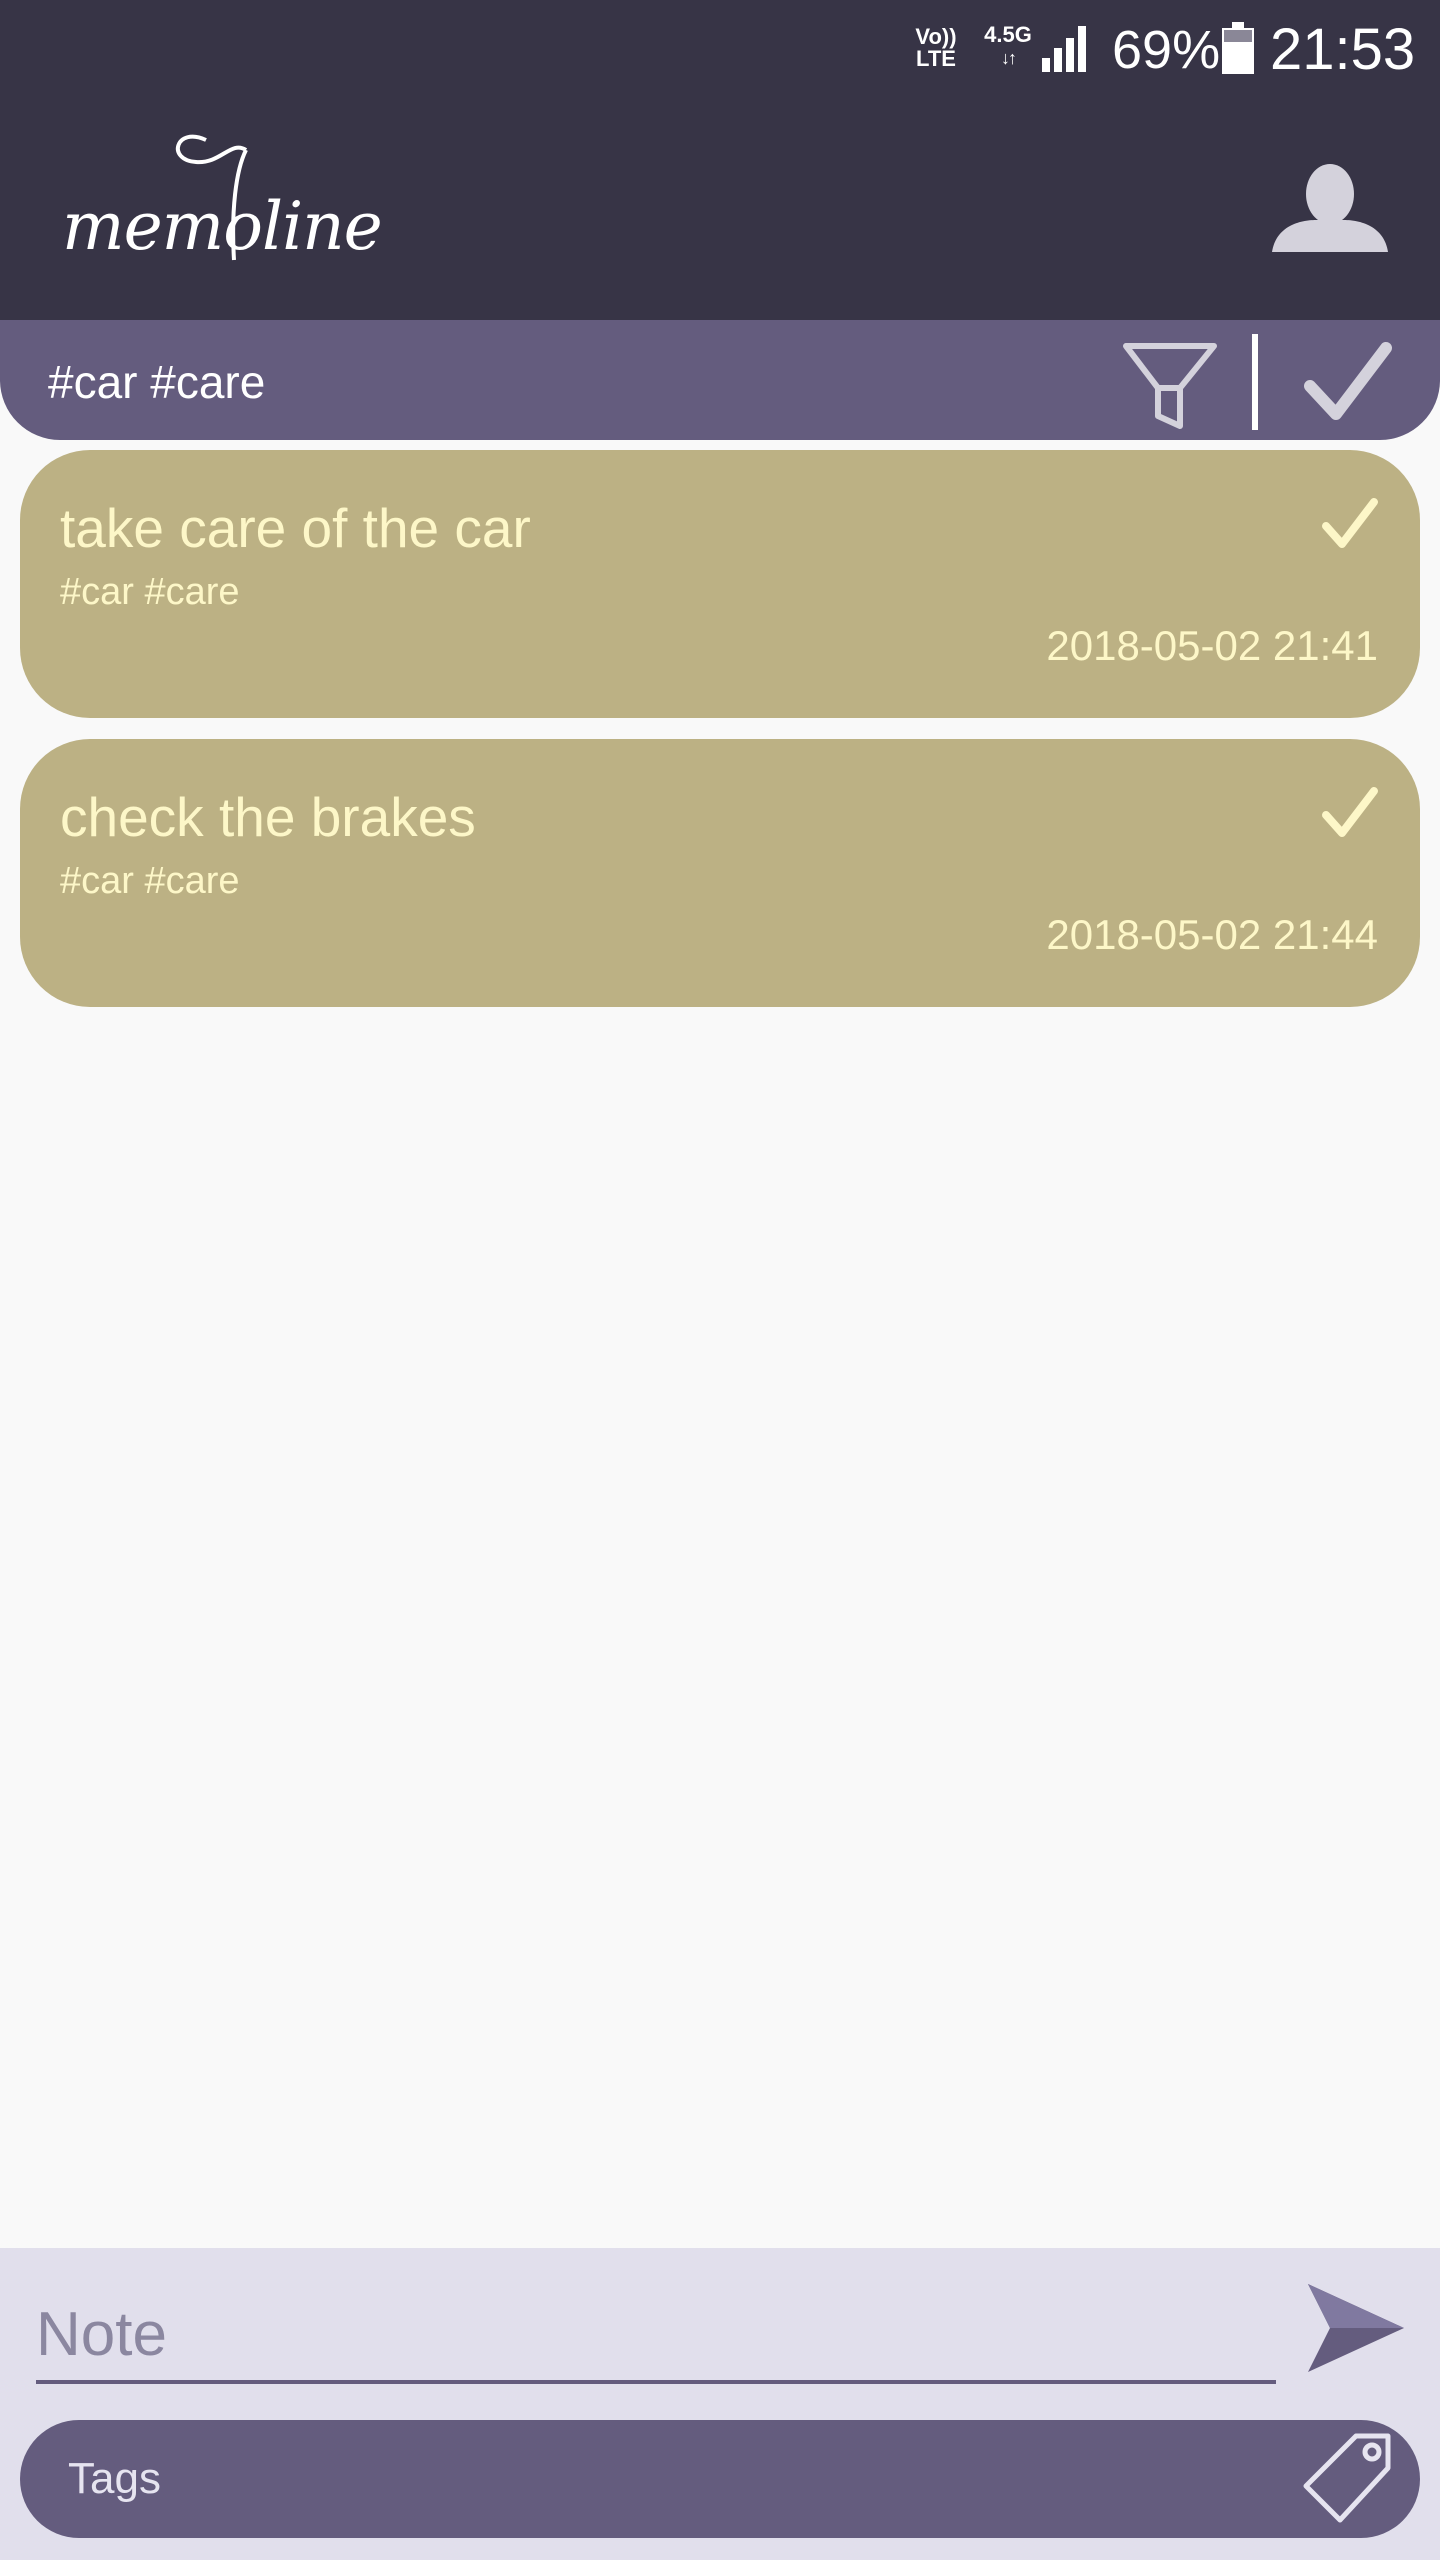 Image resolution: width=1440 pixels, height=2560 pixels. I want to click on volte-indicator: Vo)) LTE, so click(936, 47).